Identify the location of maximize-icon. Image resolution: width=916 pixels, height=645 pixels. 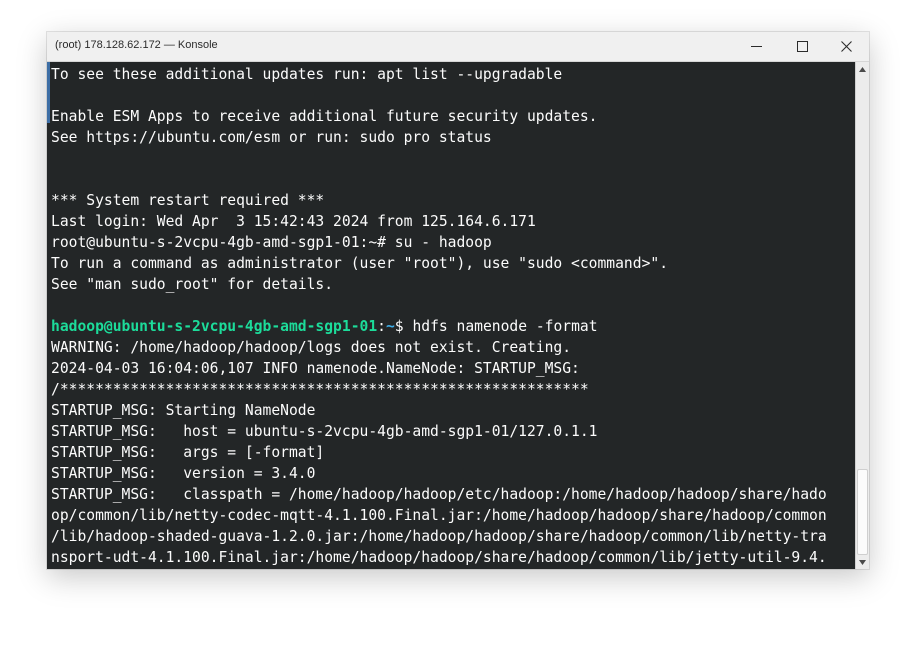
(802, 46).